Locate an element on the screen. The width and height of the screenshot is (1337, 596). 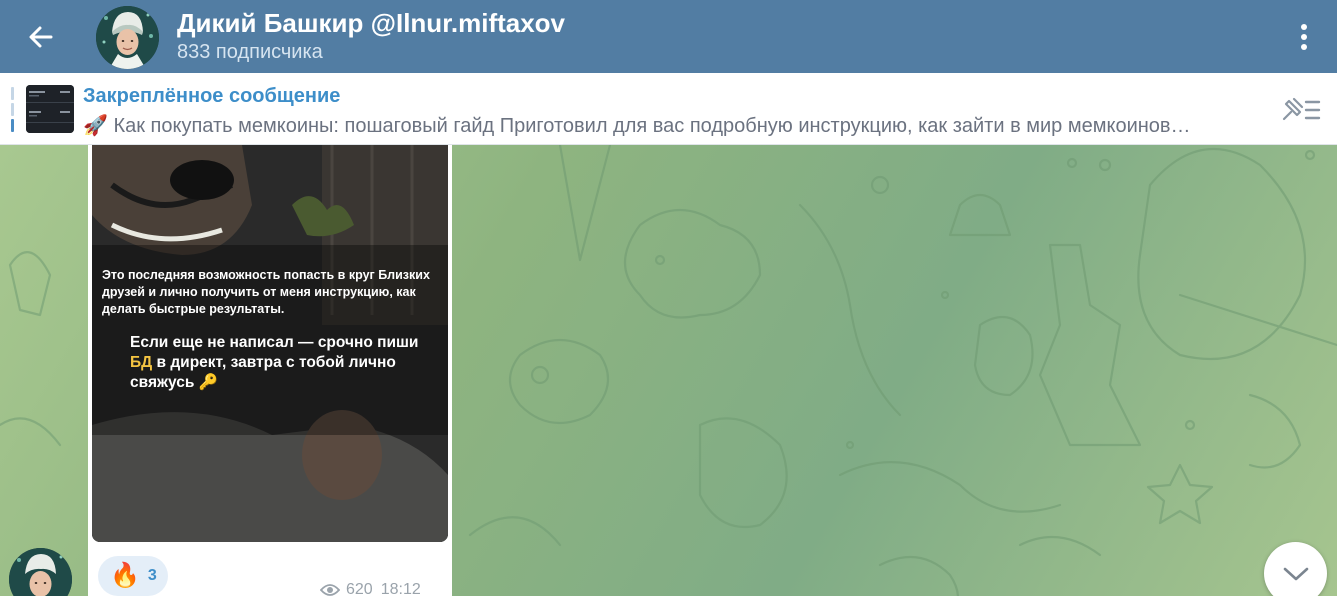
more-menu-button is located at coordinates (1304, 37).